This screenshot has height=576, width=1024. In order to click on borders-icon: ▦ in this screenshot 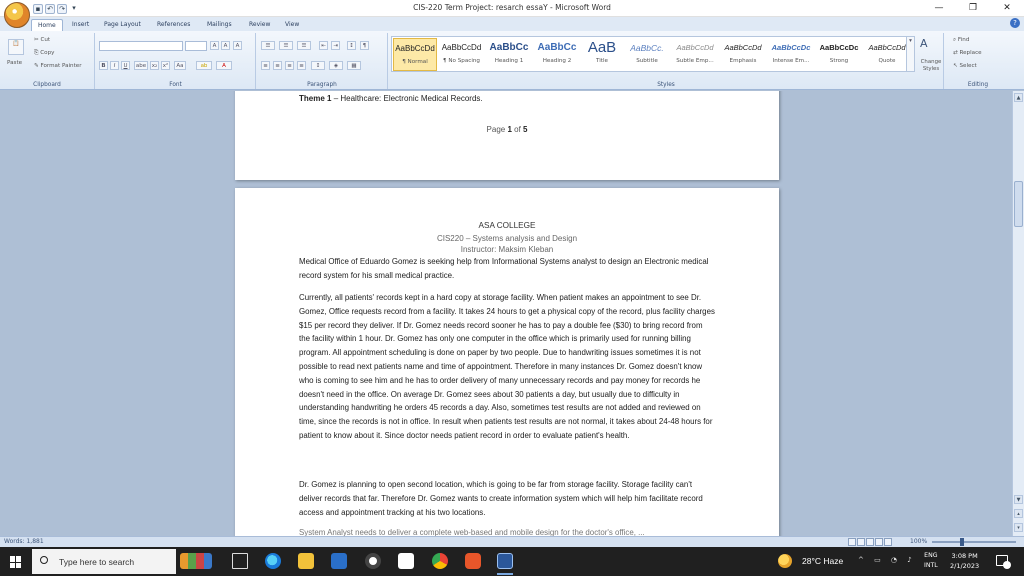, I will do `click(354, 65)`.